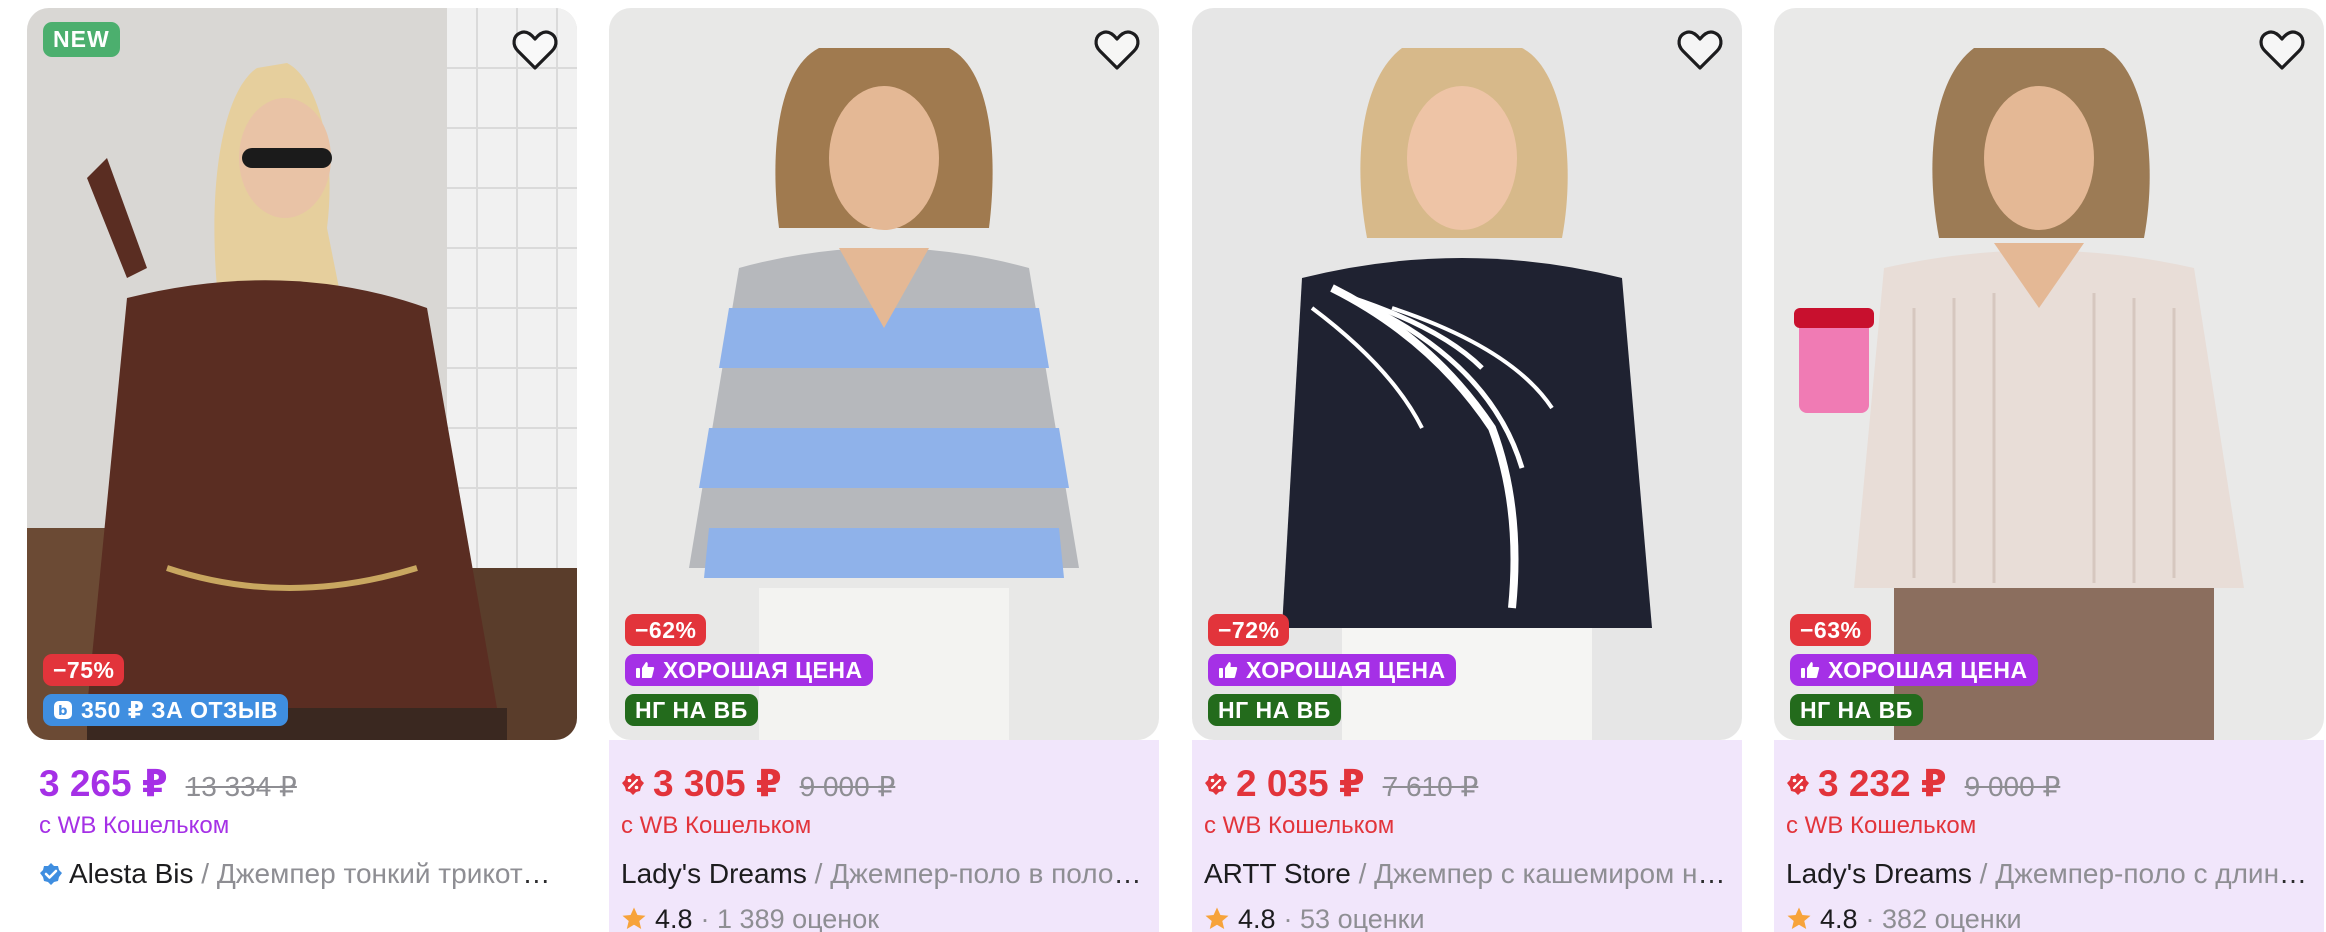 This screenshot has height=932, width=2326. Describe the element at coordinates (302, 784) in the screenshot. I see `price-row: 3 265 ₽ 13 334 ₽` at that location.